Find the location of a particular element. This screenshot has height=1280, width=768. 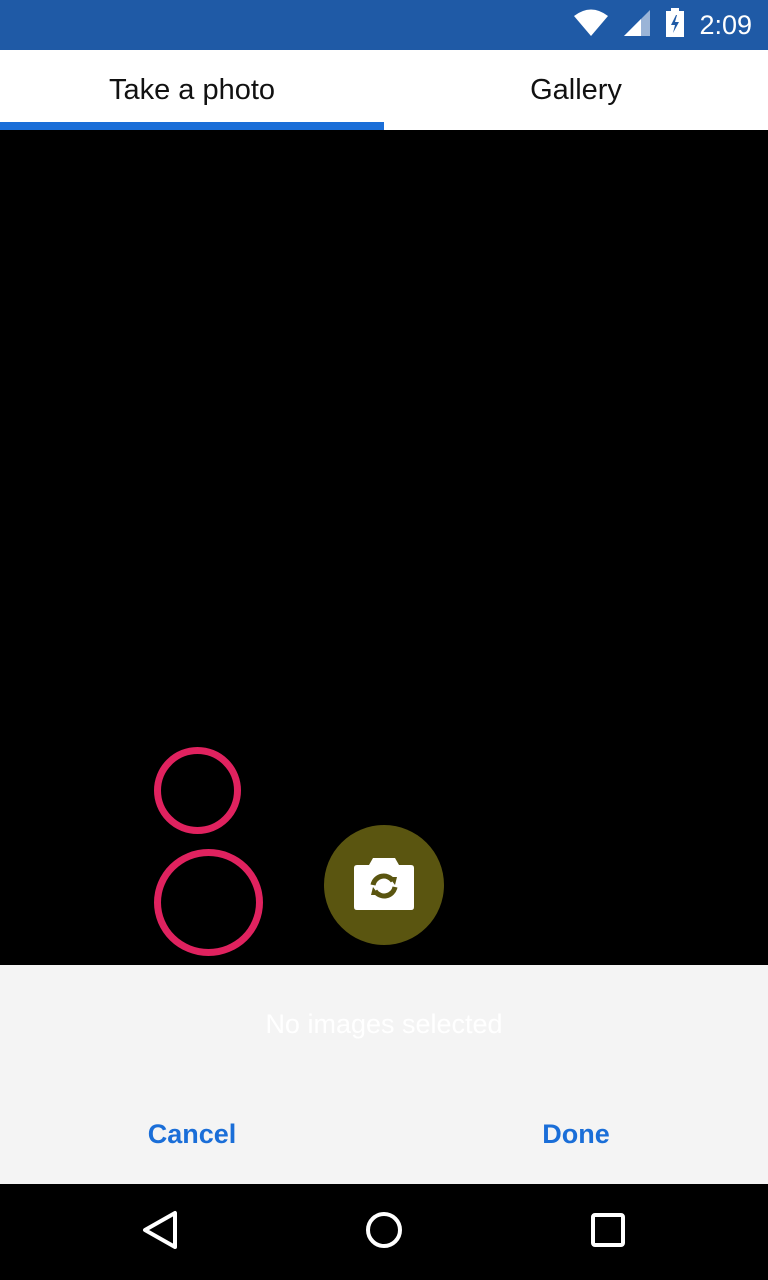

done-button: Done is located at coordinates (576, 1134).